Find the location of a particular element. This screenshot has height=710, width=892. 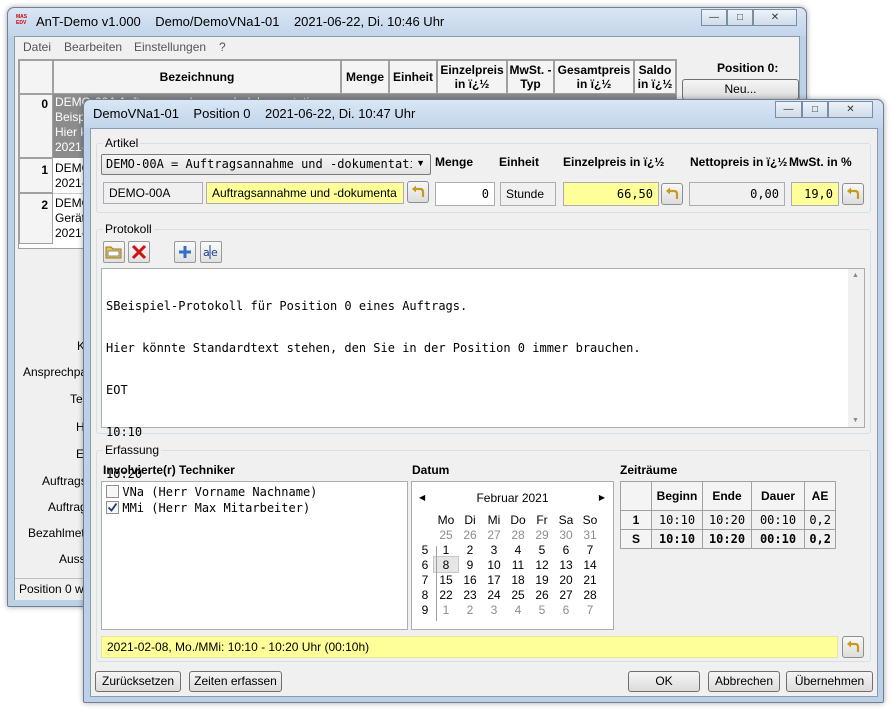

calendar-month: Februar 2021 is located at coordinates (512, 498).